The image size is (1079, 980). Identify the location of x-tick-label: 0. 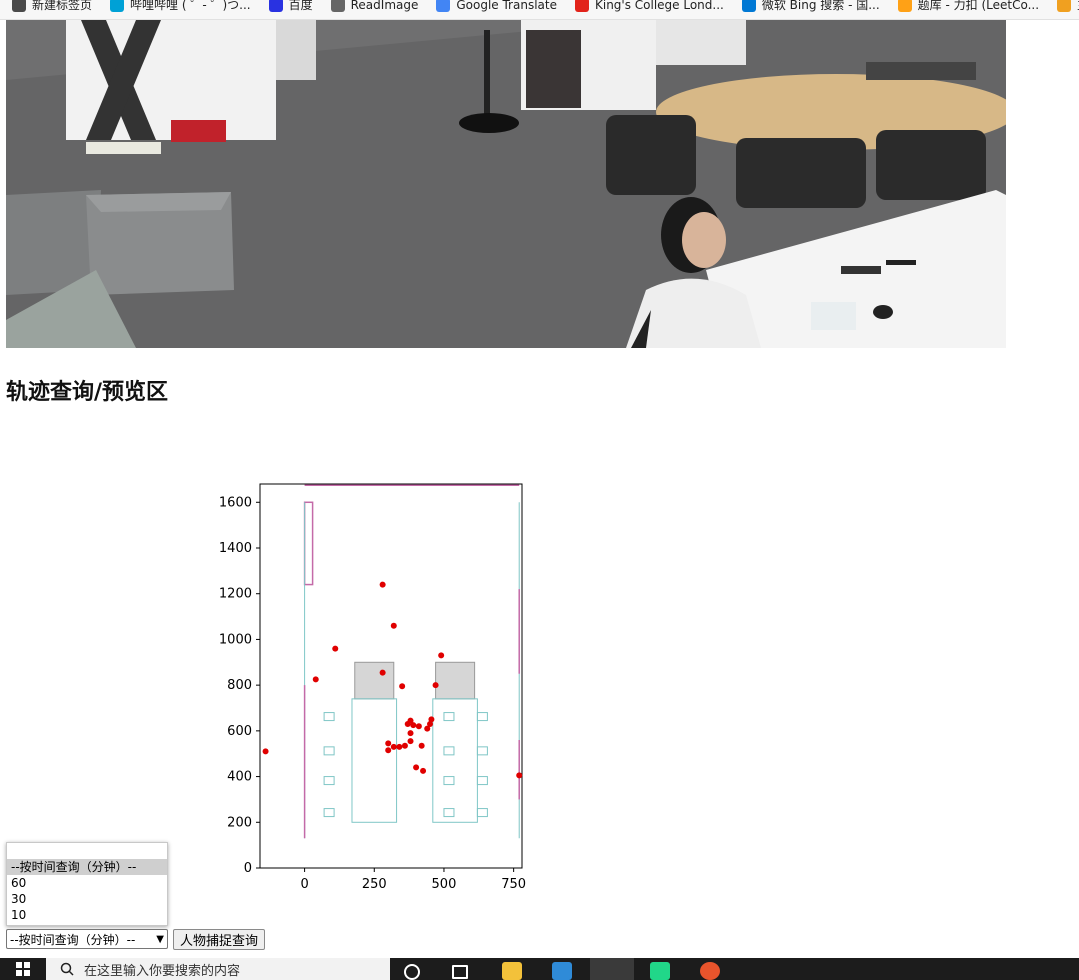
(304, 884).